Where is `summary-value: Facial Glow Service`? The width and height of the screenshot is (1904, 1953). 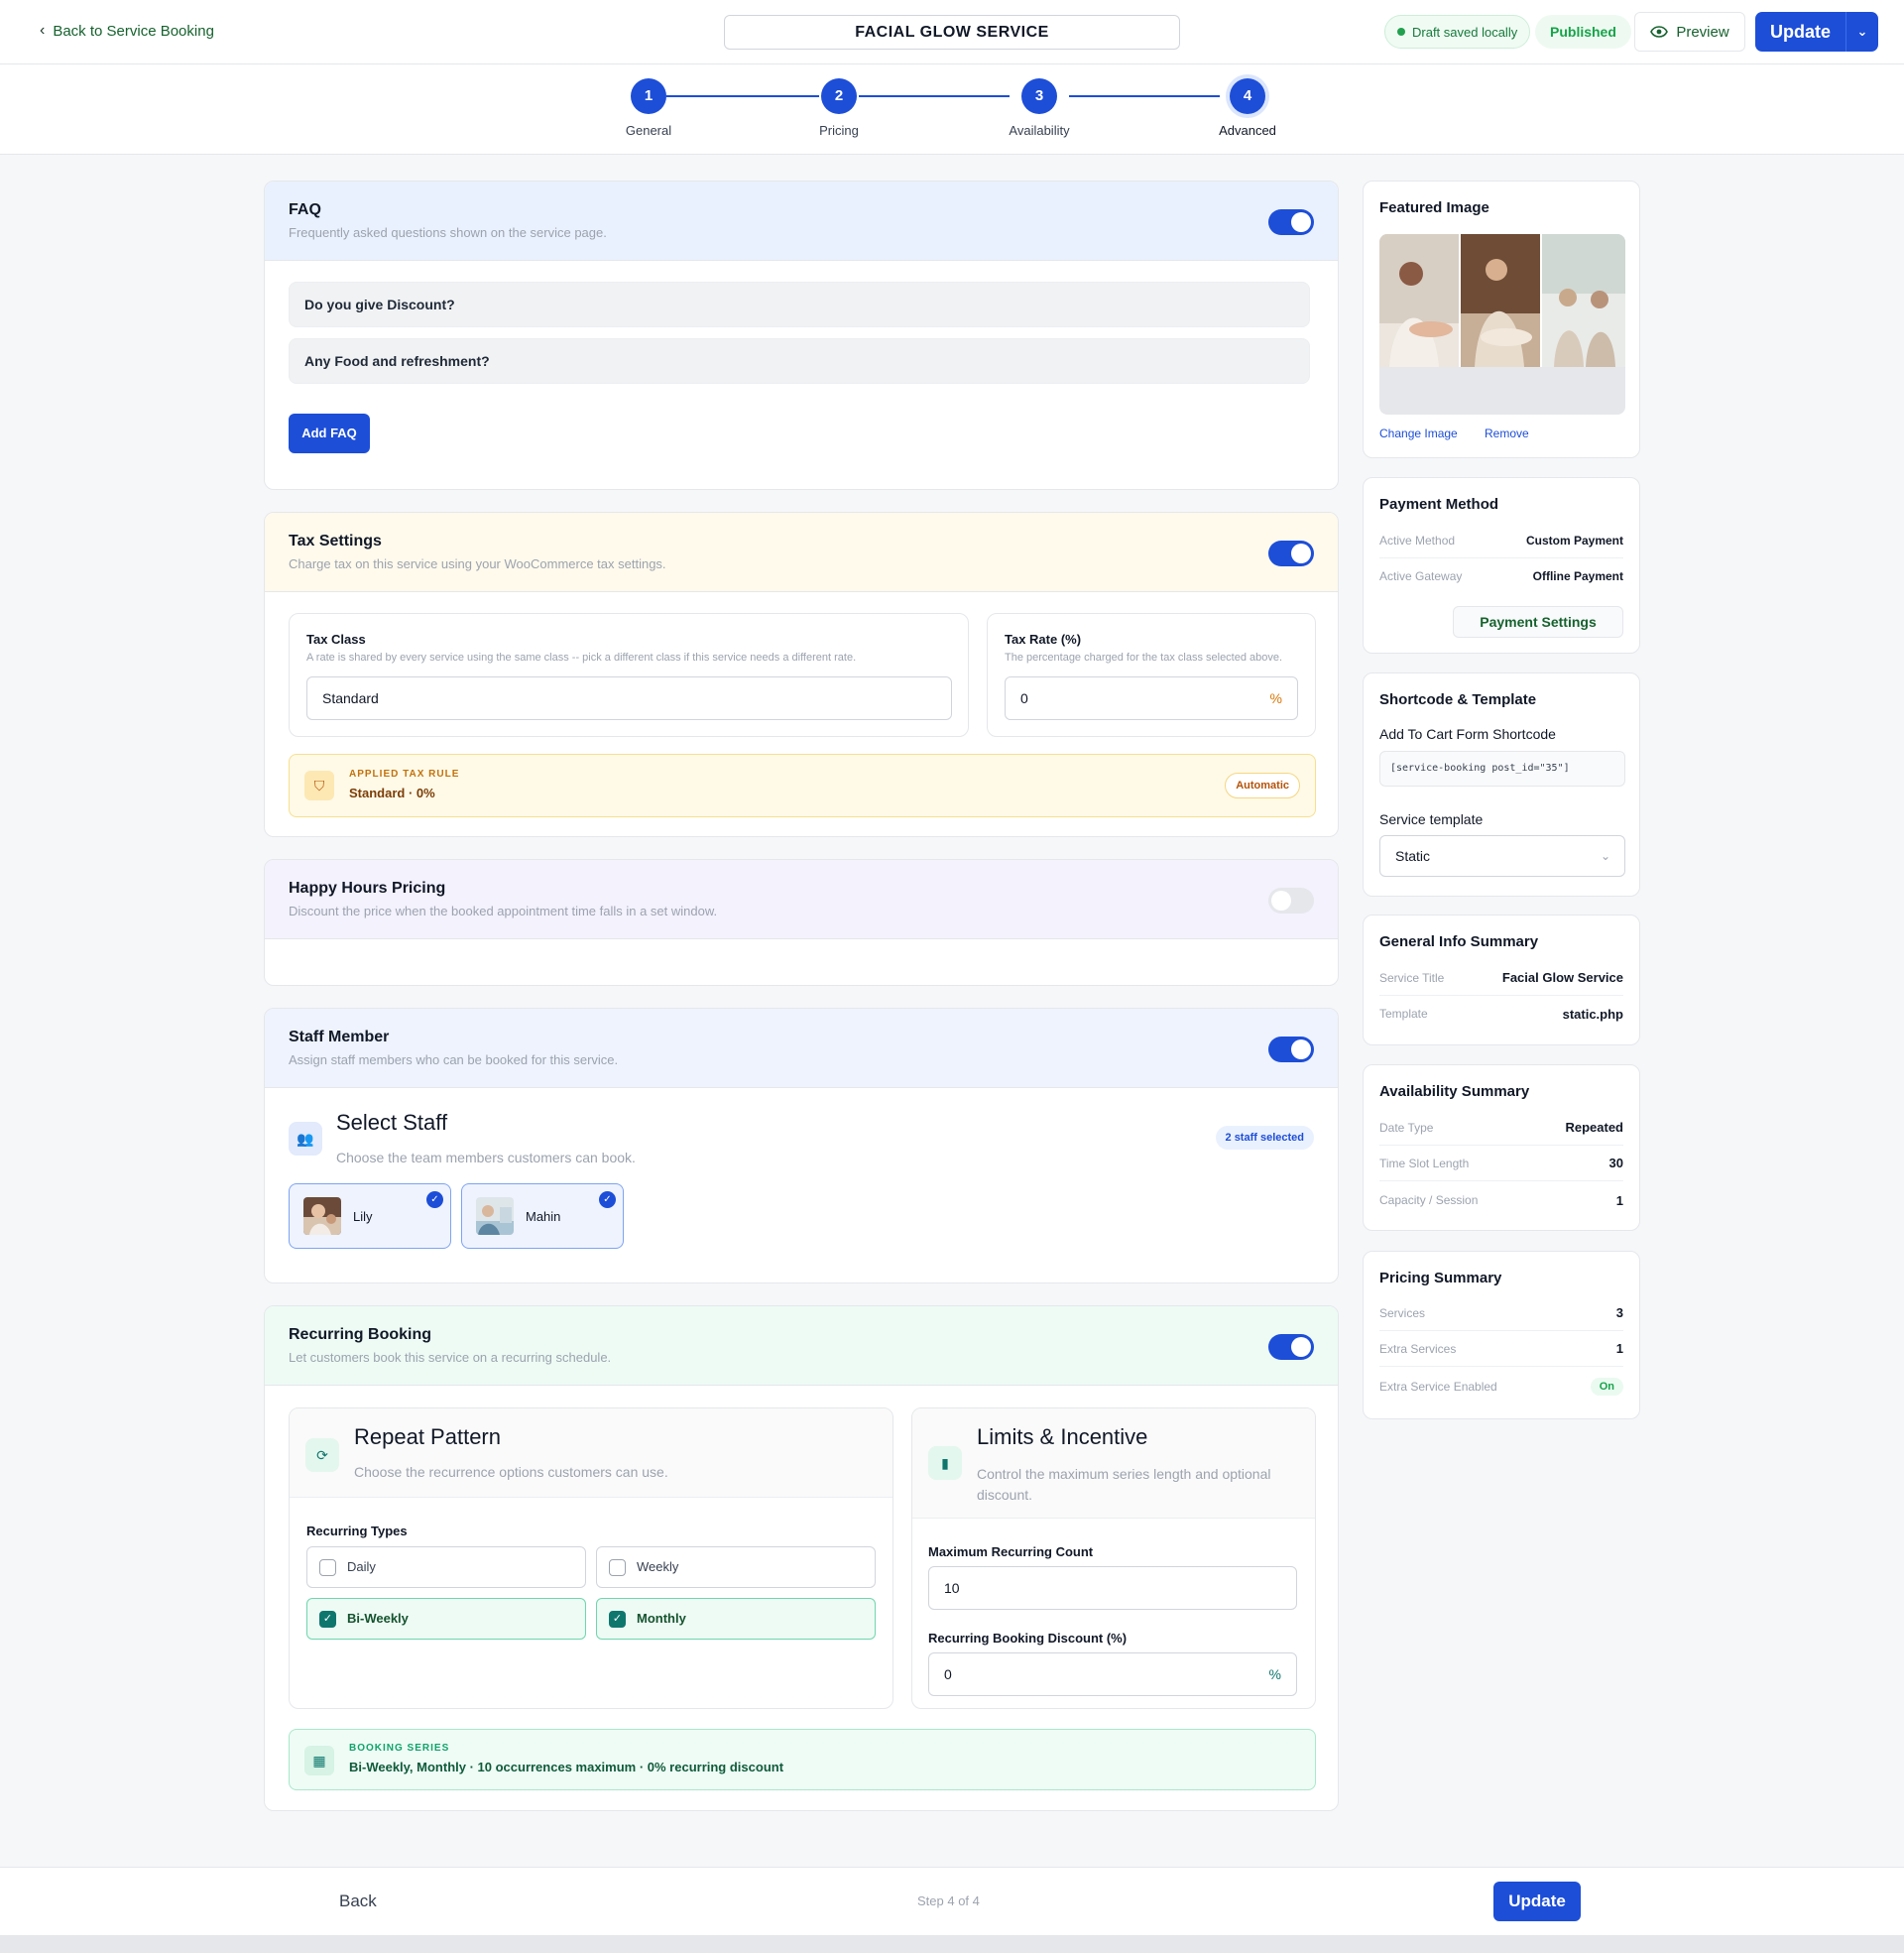
summary-value: Facial Glow Service is located at coordinates (1562, 977).